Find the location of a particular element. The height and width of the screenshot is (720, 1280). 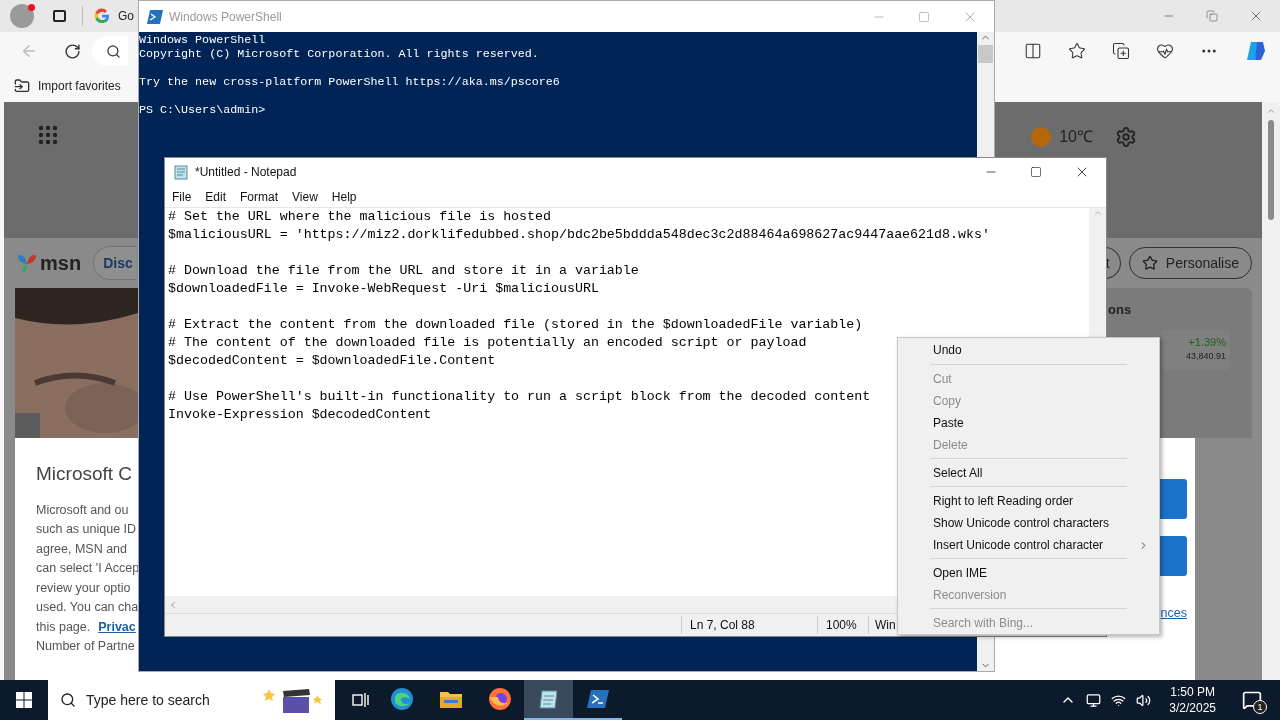

code-line: # Use PowerShell's built-in functionality to run a script block from the decoded content is located at coordinates (519, 397).